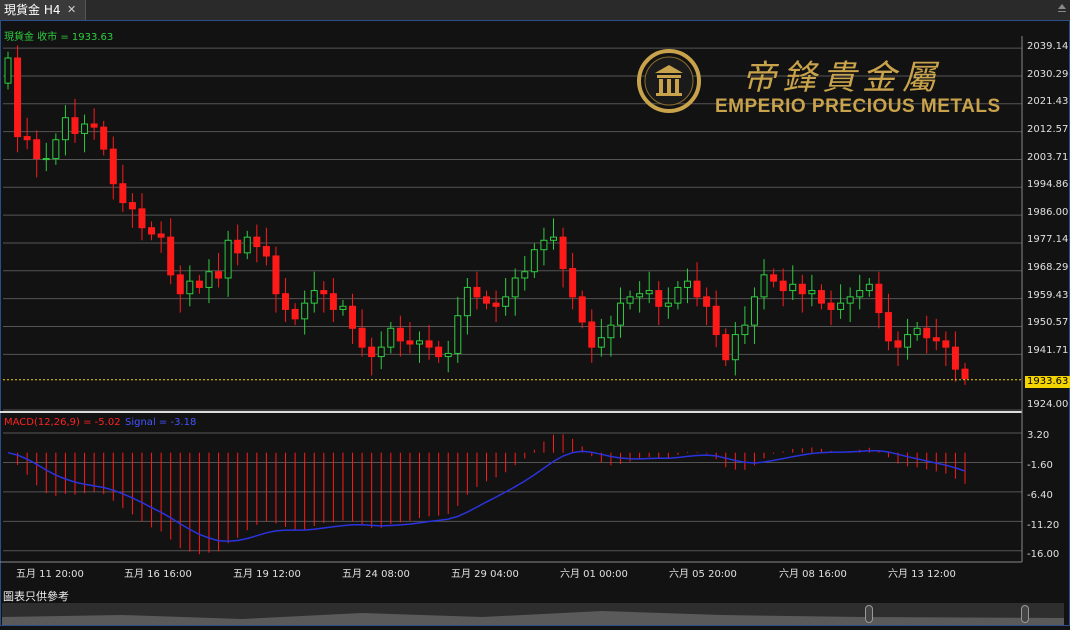 This screenshot has height=630, width=1070. Describe the element at coordinates (869, 614) in the screenshot. I see `navigator-left-handle` at that location.